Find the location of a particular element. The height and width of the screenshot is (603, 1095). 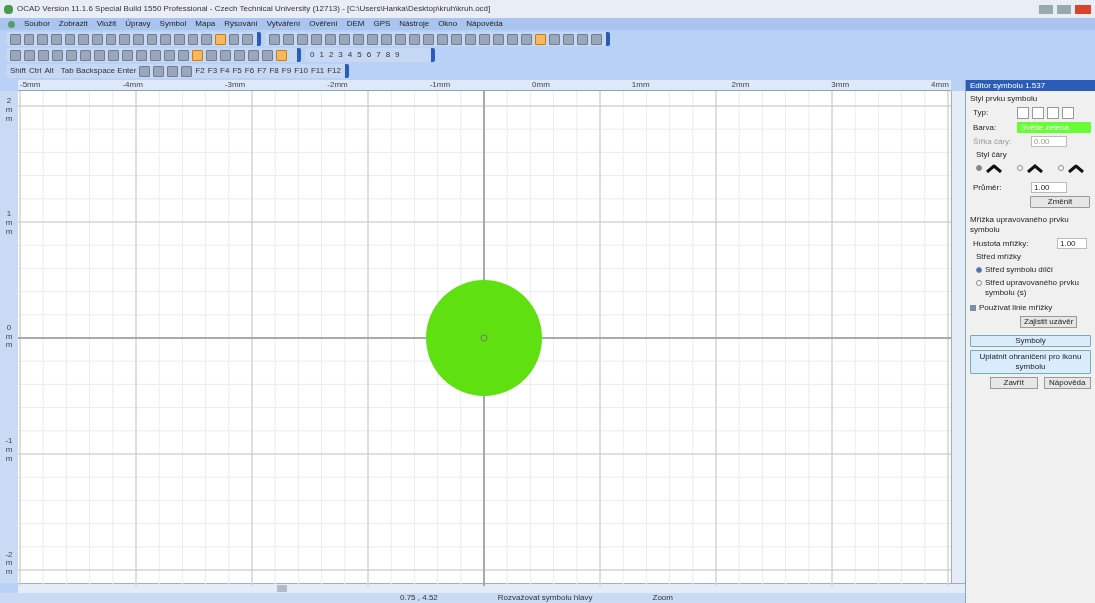

menu-item: GPS is located at coordinates (382, 24).